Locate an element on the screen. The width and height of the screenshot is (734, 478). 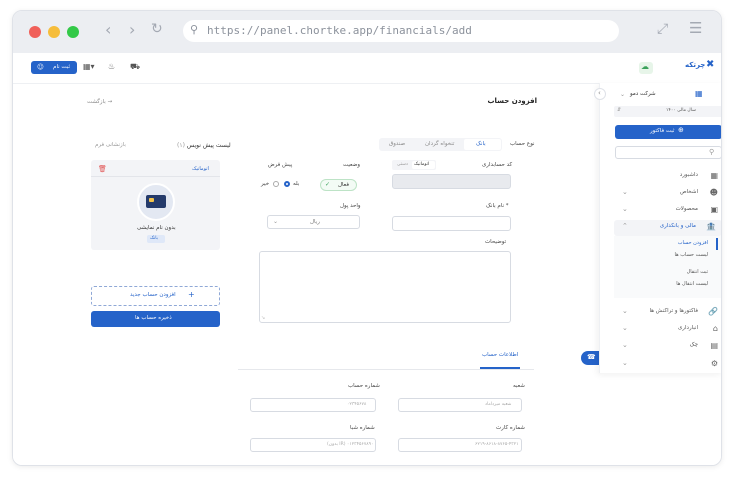
tab-account-info: اطلاعات حساب is located at coordinates (500, 355).